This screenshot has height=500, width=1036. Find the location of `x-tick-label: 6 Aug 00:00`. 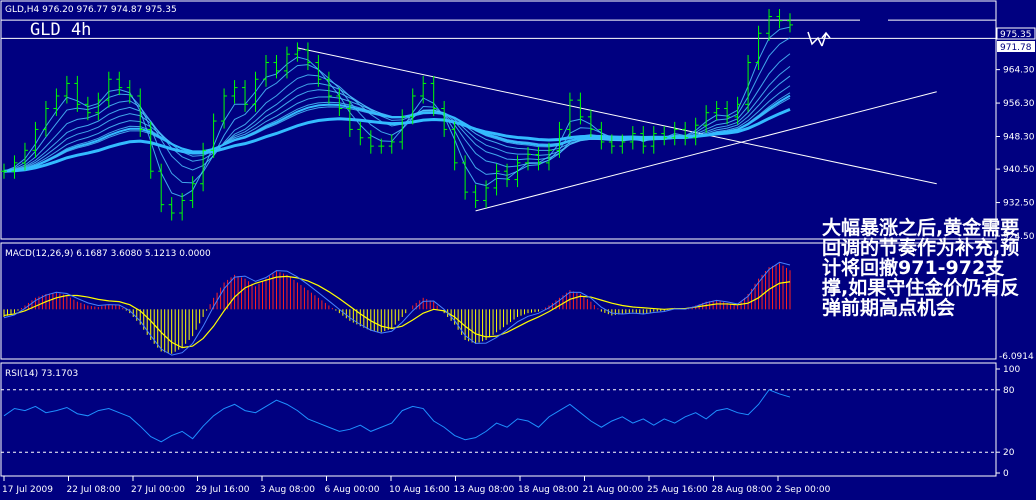

x-tick-label: 6 Aug 00:00 is located at coordinates (352, 490).